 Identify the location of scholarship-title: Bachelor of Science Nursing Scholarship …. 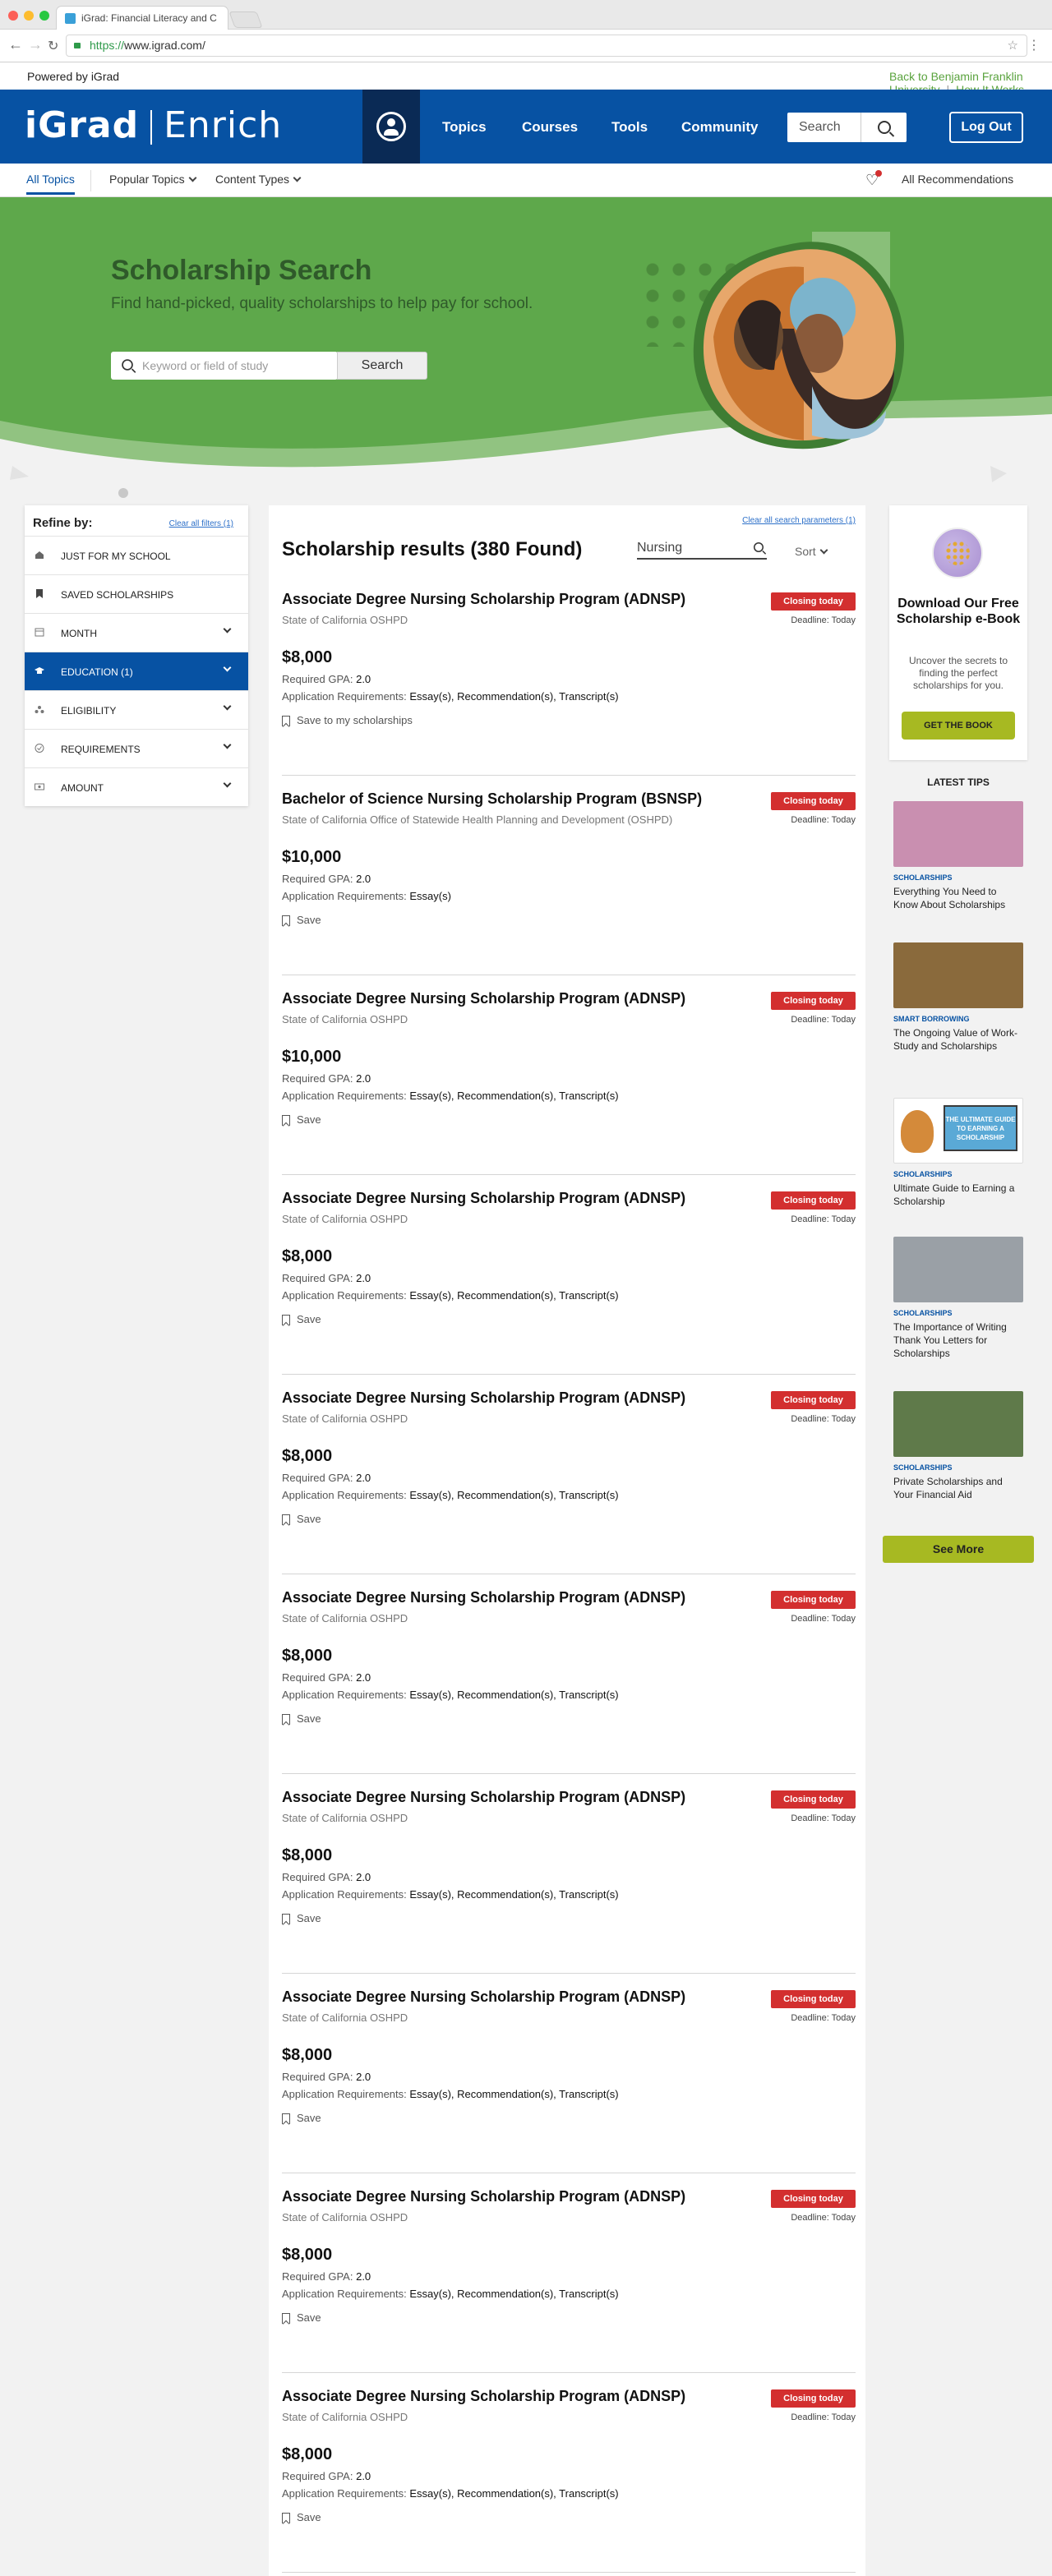
(512, 799).